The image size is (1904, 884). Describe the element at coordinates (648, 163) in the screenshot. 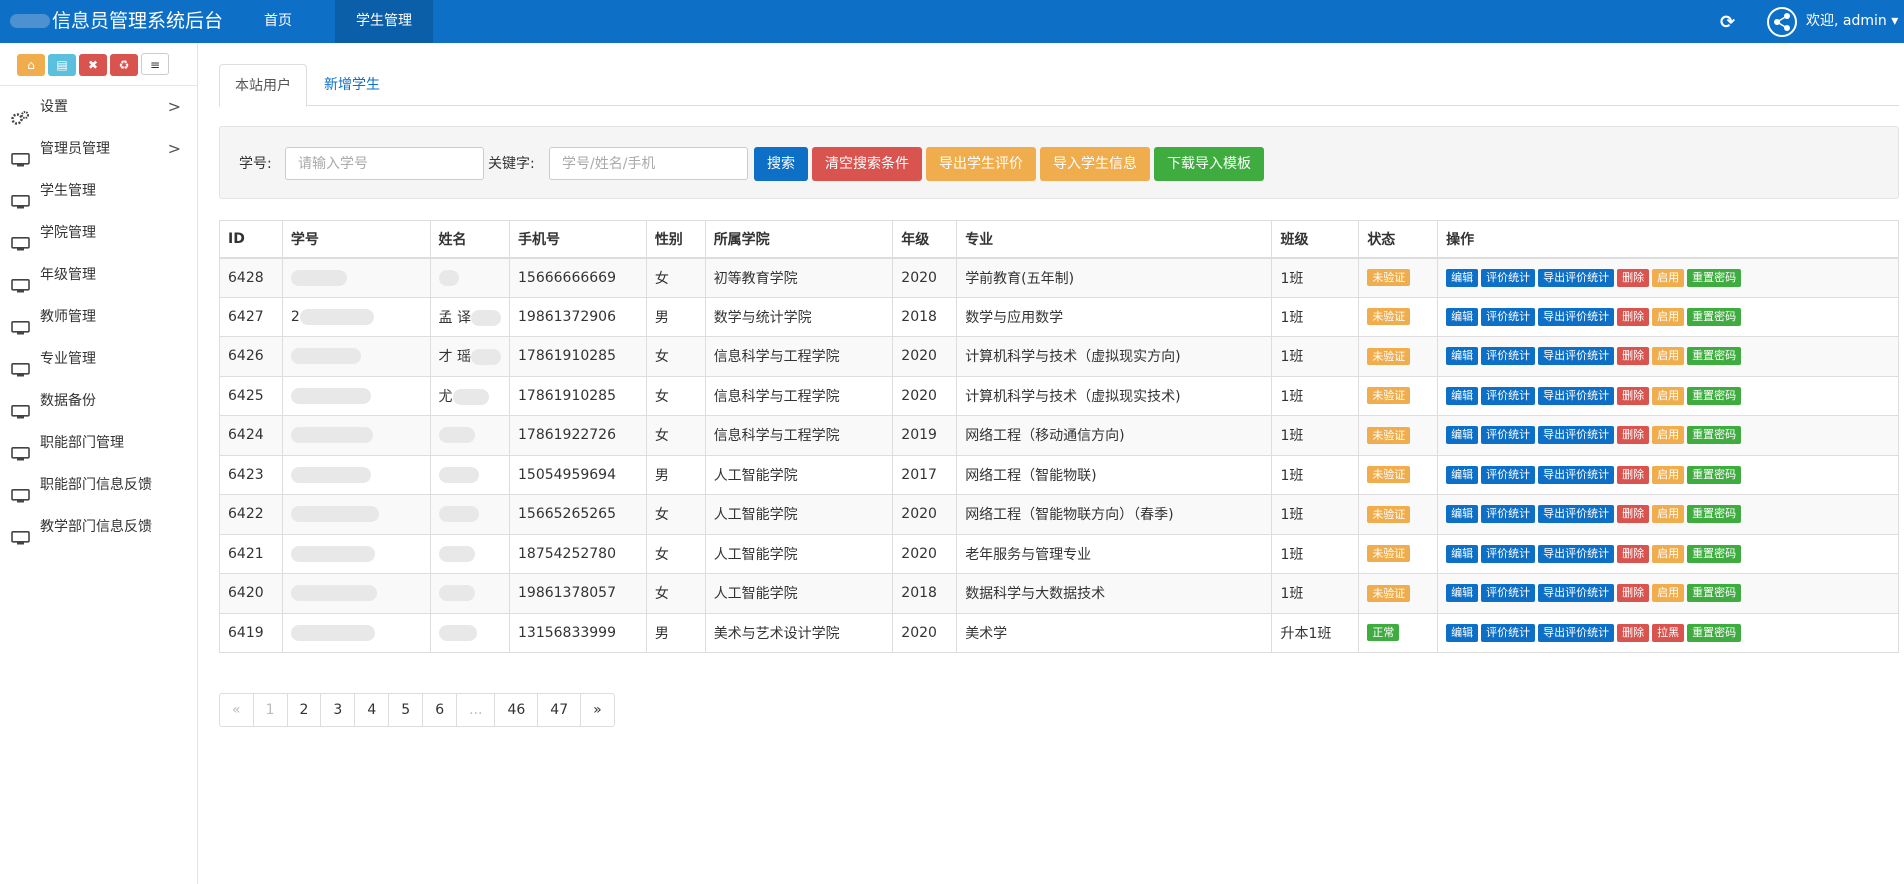

I see `keyword-input` at that location.